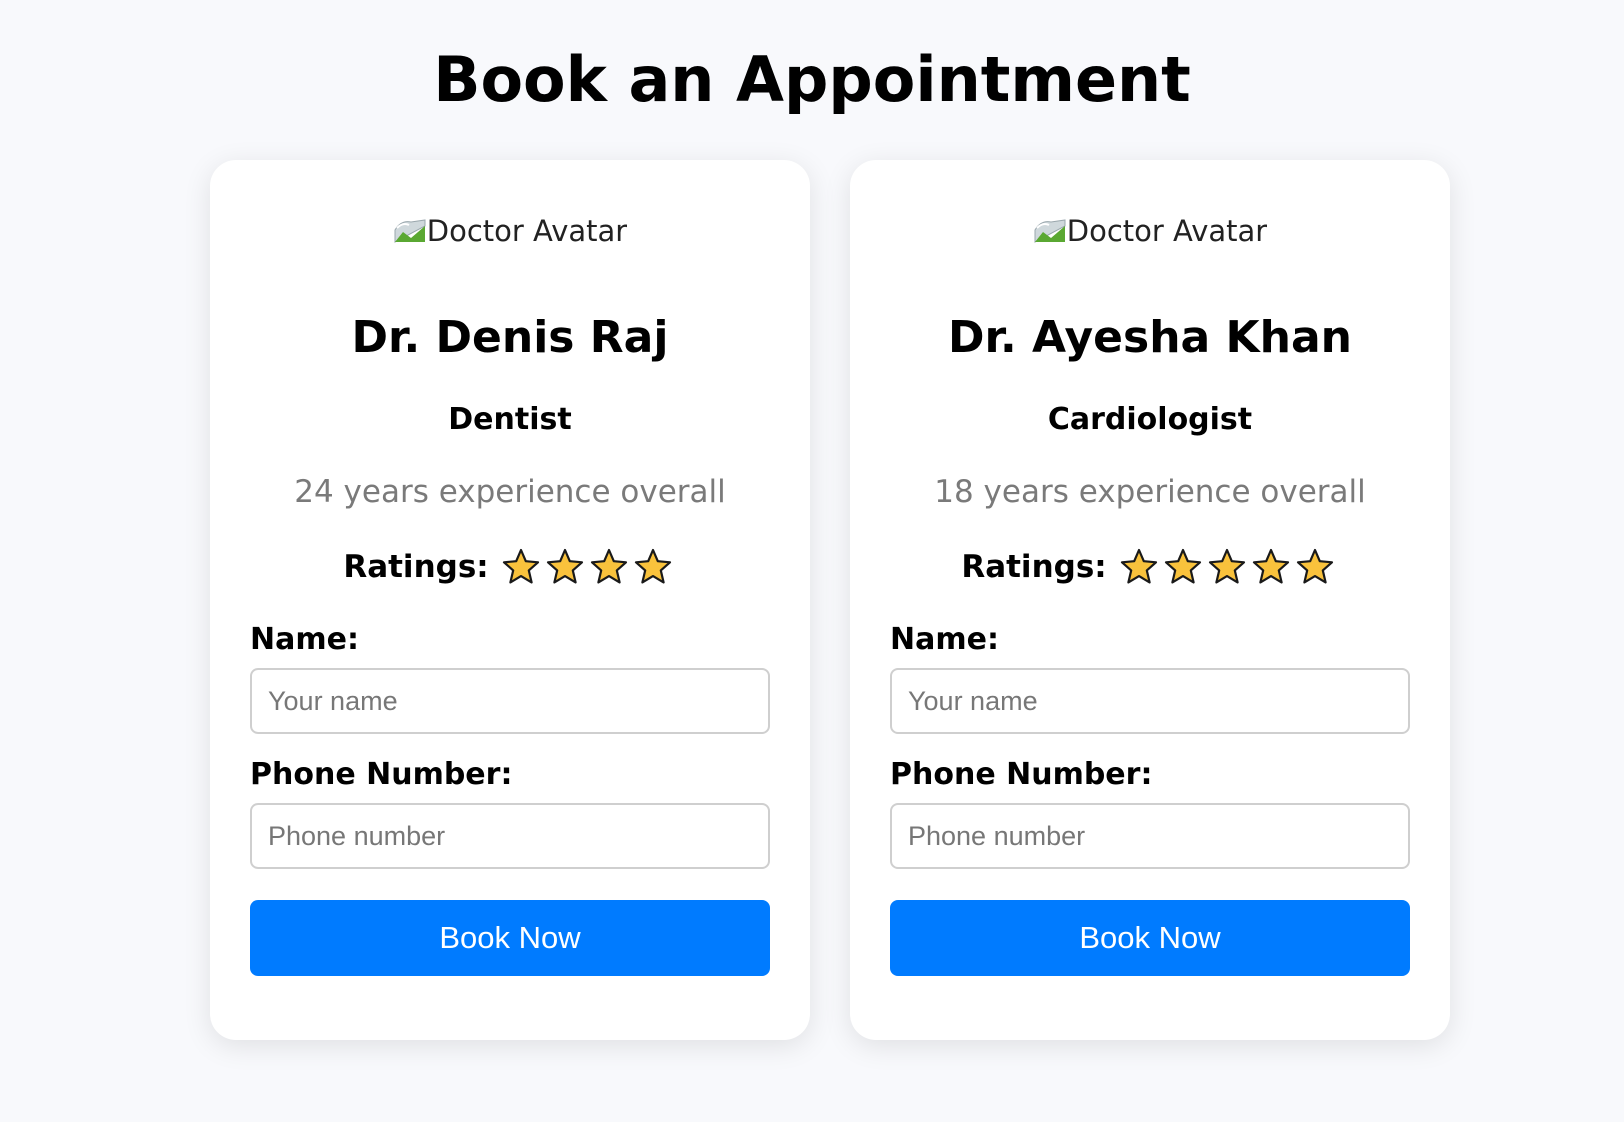  I want to click on doctor-experience: 24 years experience overall, so click(510, 492).